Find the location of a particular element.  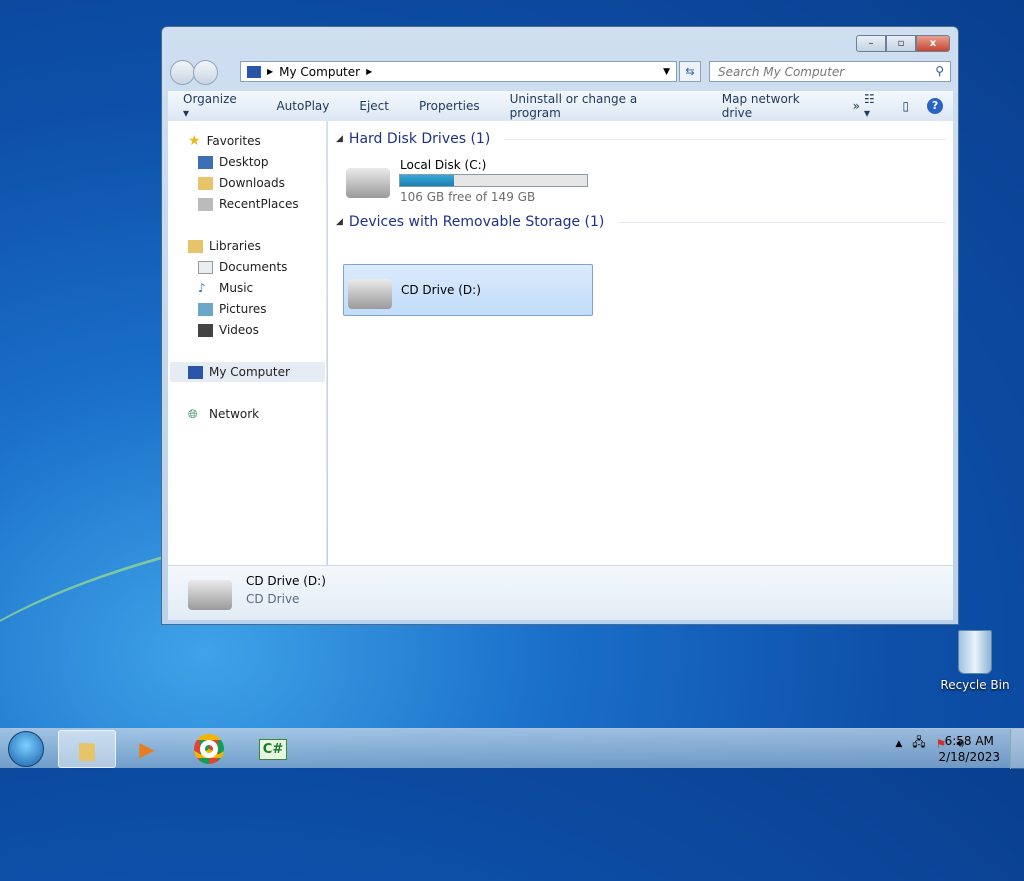

view-options-icon: ☷ ▾ is located at coordinates (874, 106).